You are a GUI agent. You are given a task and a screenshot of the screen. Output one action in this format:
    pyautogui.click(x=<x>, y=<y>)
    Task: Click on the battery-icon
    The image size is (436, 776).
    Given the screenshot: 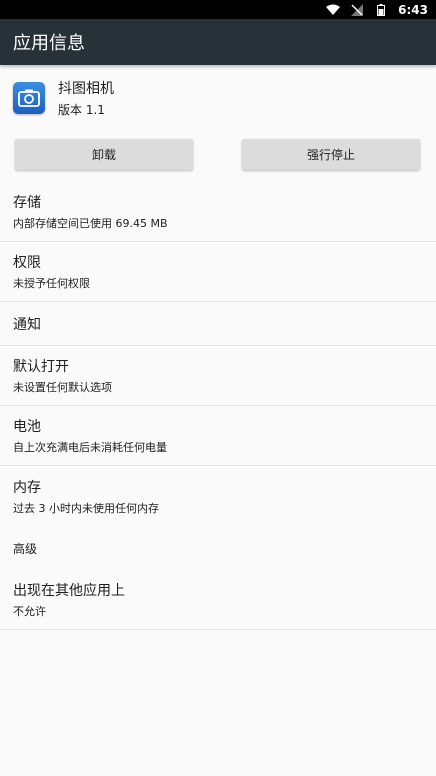 What is the action you would take?
    pyautogui.click(x=381, y=9)
    